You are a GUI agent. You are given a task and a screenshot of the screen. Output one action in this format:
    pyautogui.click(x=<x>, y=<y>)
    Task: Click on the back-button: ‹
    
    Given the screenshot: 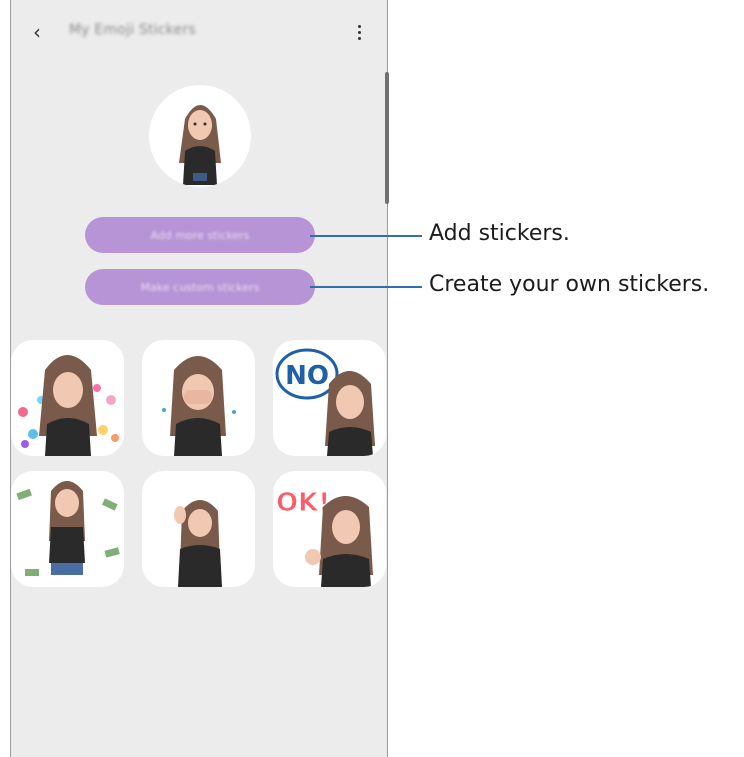 What is the action you would take?
    pyautogui.click(x=37, y=32)
    